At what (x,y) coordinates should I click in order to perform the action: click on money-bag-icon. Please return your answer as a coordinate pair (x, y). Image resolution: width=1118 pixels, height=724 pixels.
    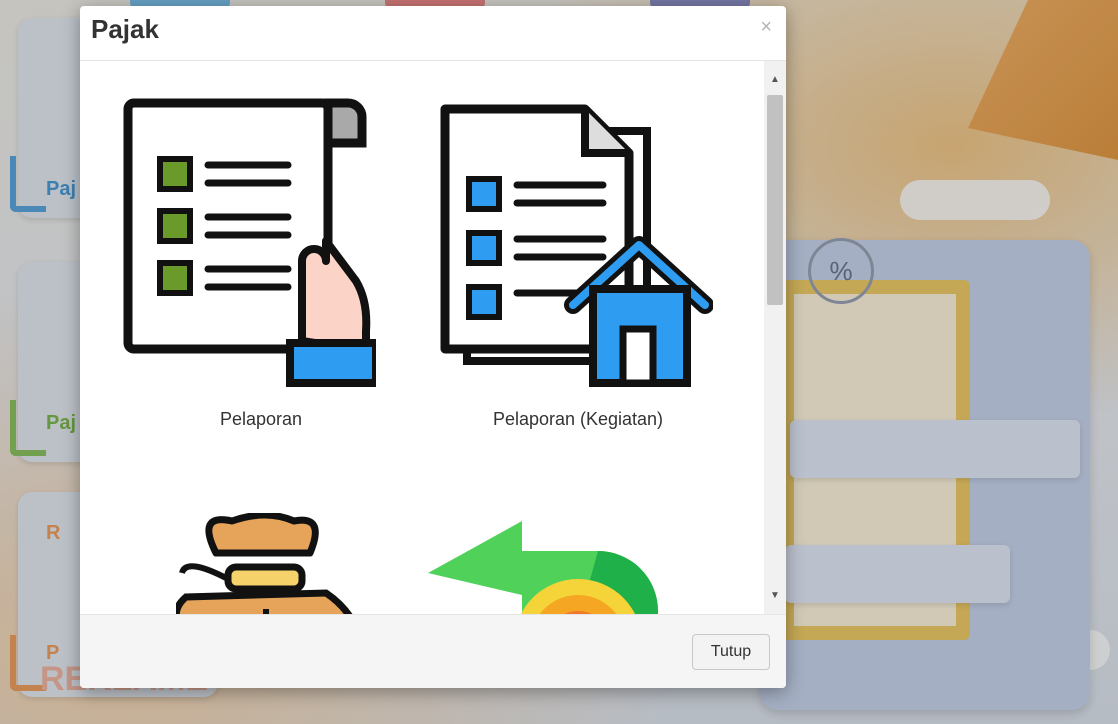
    Looking at the image, I should click on (265, 564).